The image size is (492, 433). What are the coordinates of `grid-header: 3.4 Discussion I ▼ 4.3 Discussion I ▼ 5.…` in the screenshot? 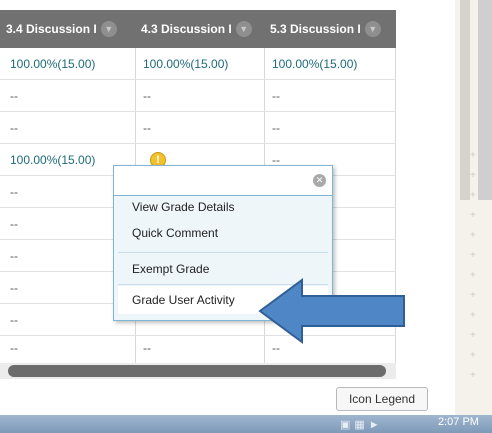 It's located at (198, 29).